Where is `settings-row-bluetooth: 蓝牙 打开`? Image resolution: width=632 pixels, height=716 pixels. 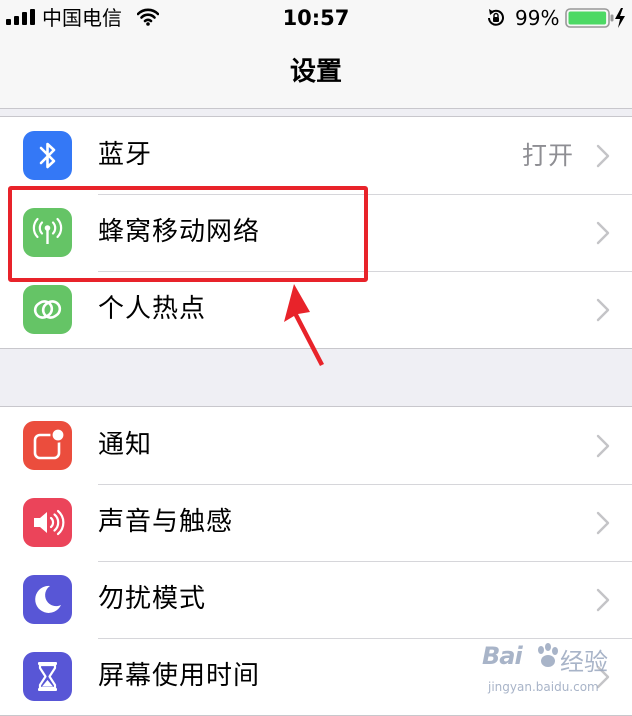
settings-row-bluetooth: 蓝牙 打开 is located at coordinates (316, 155).